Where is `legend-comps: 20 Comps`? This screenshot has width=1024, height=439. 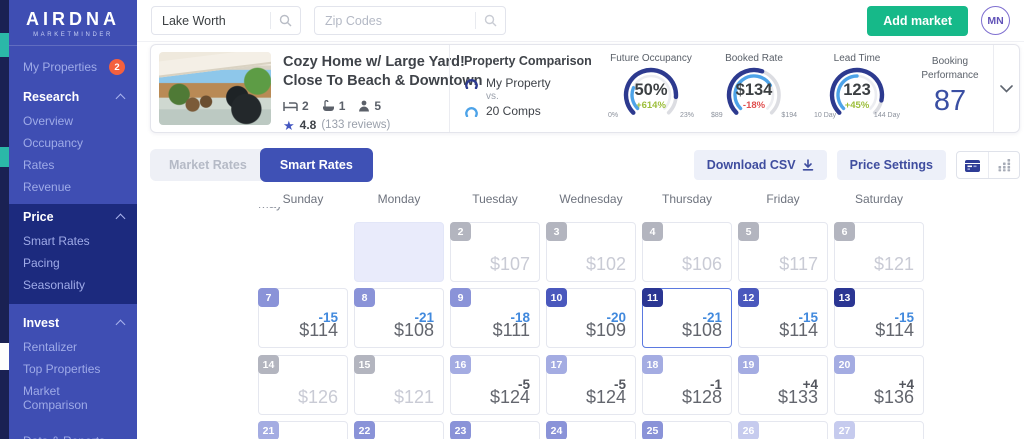
legend-comps: 20 Comps is located at coordinates (529, 111).